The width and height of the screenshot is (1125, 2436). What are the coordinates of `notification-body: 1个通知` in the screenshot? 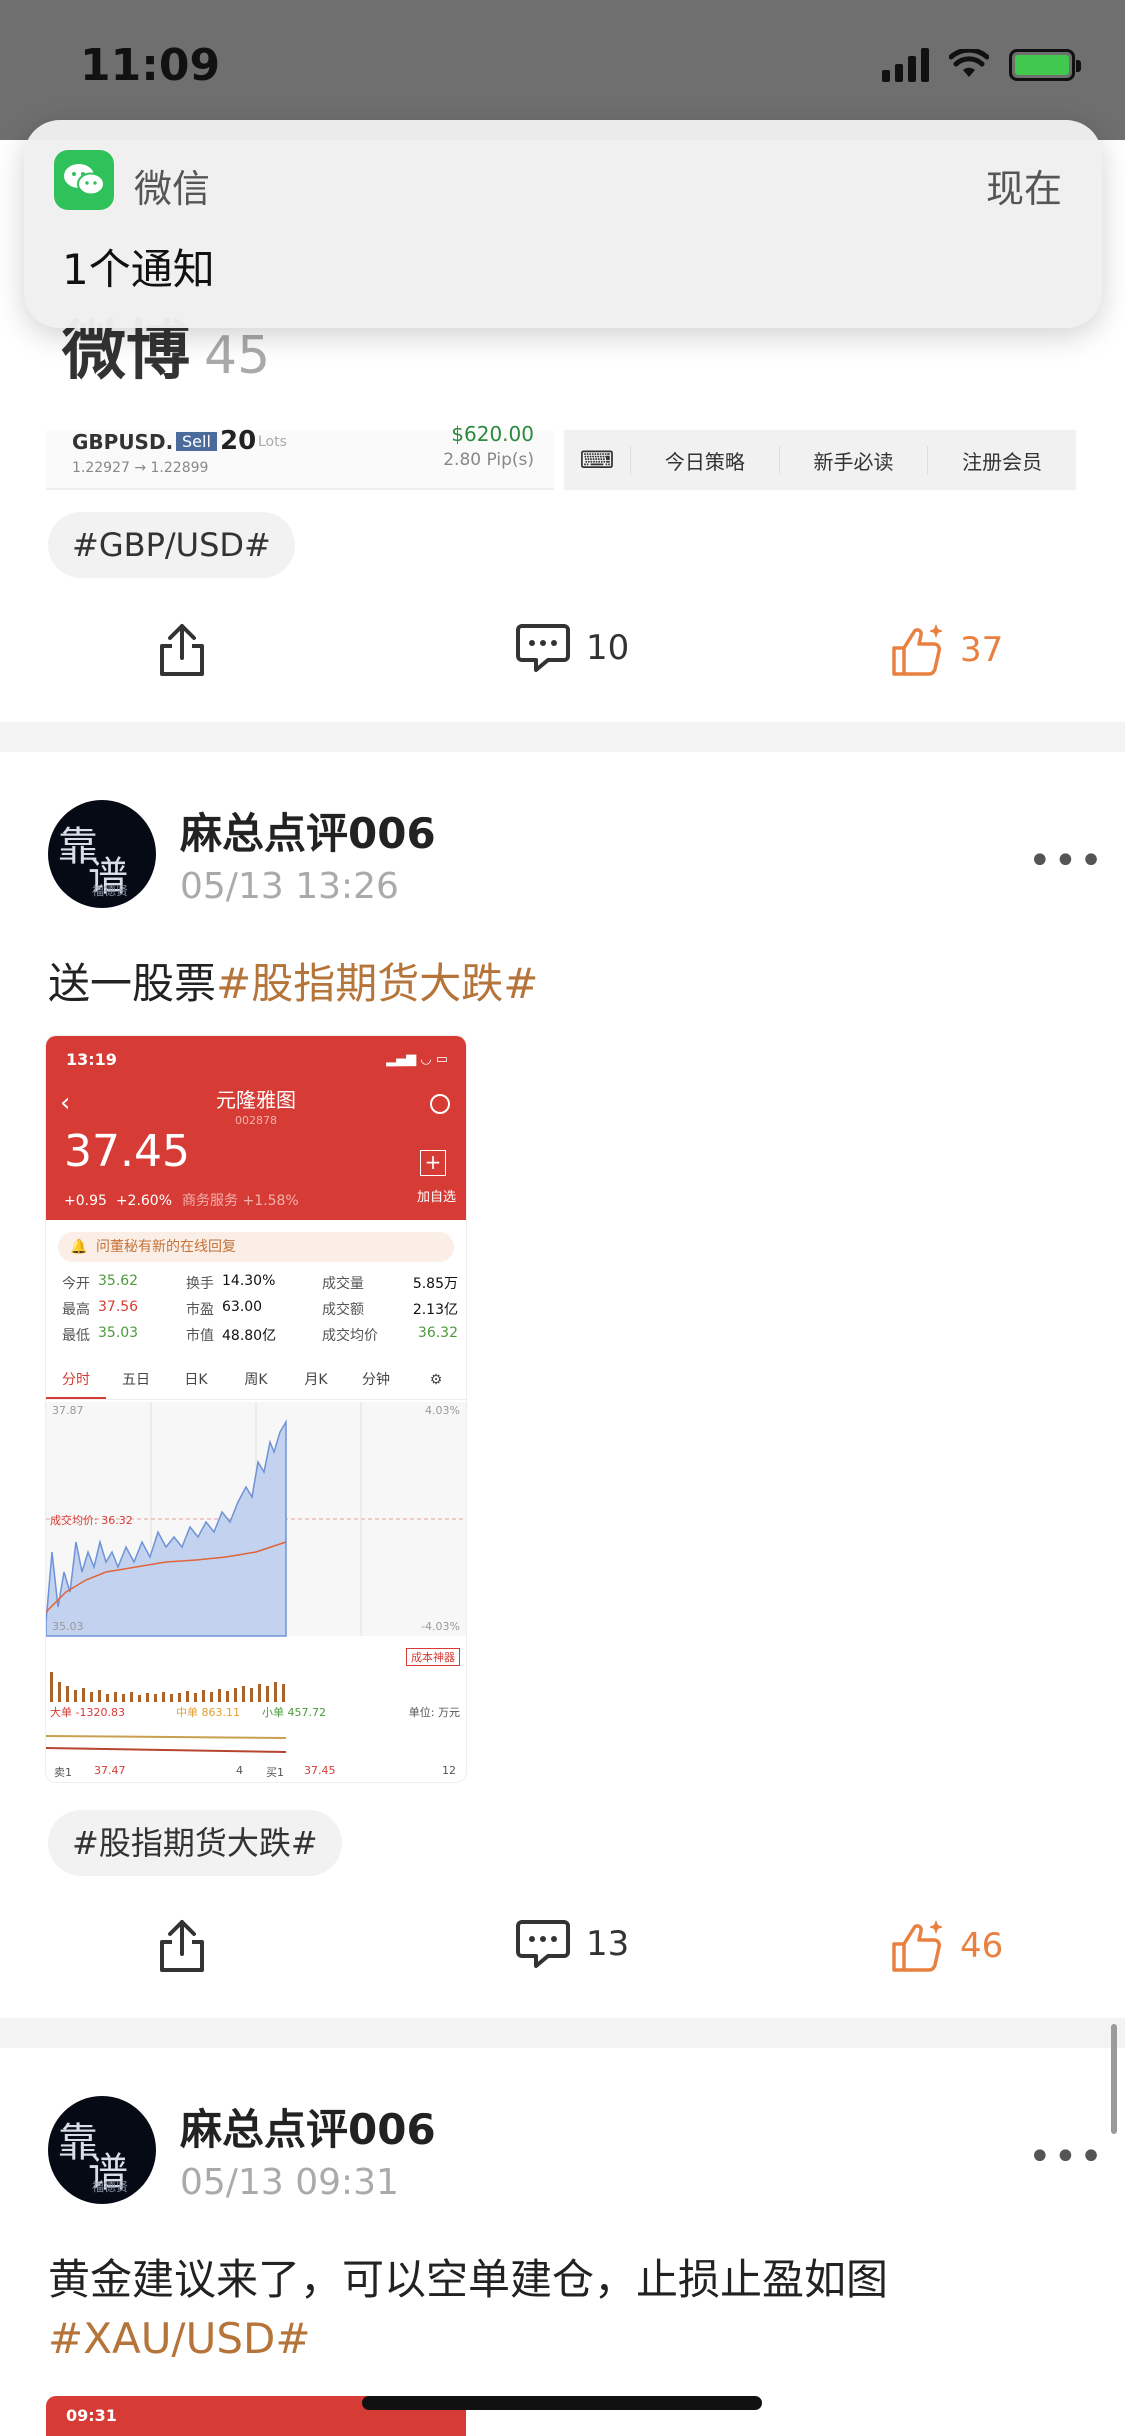 It's located at (138, 269).